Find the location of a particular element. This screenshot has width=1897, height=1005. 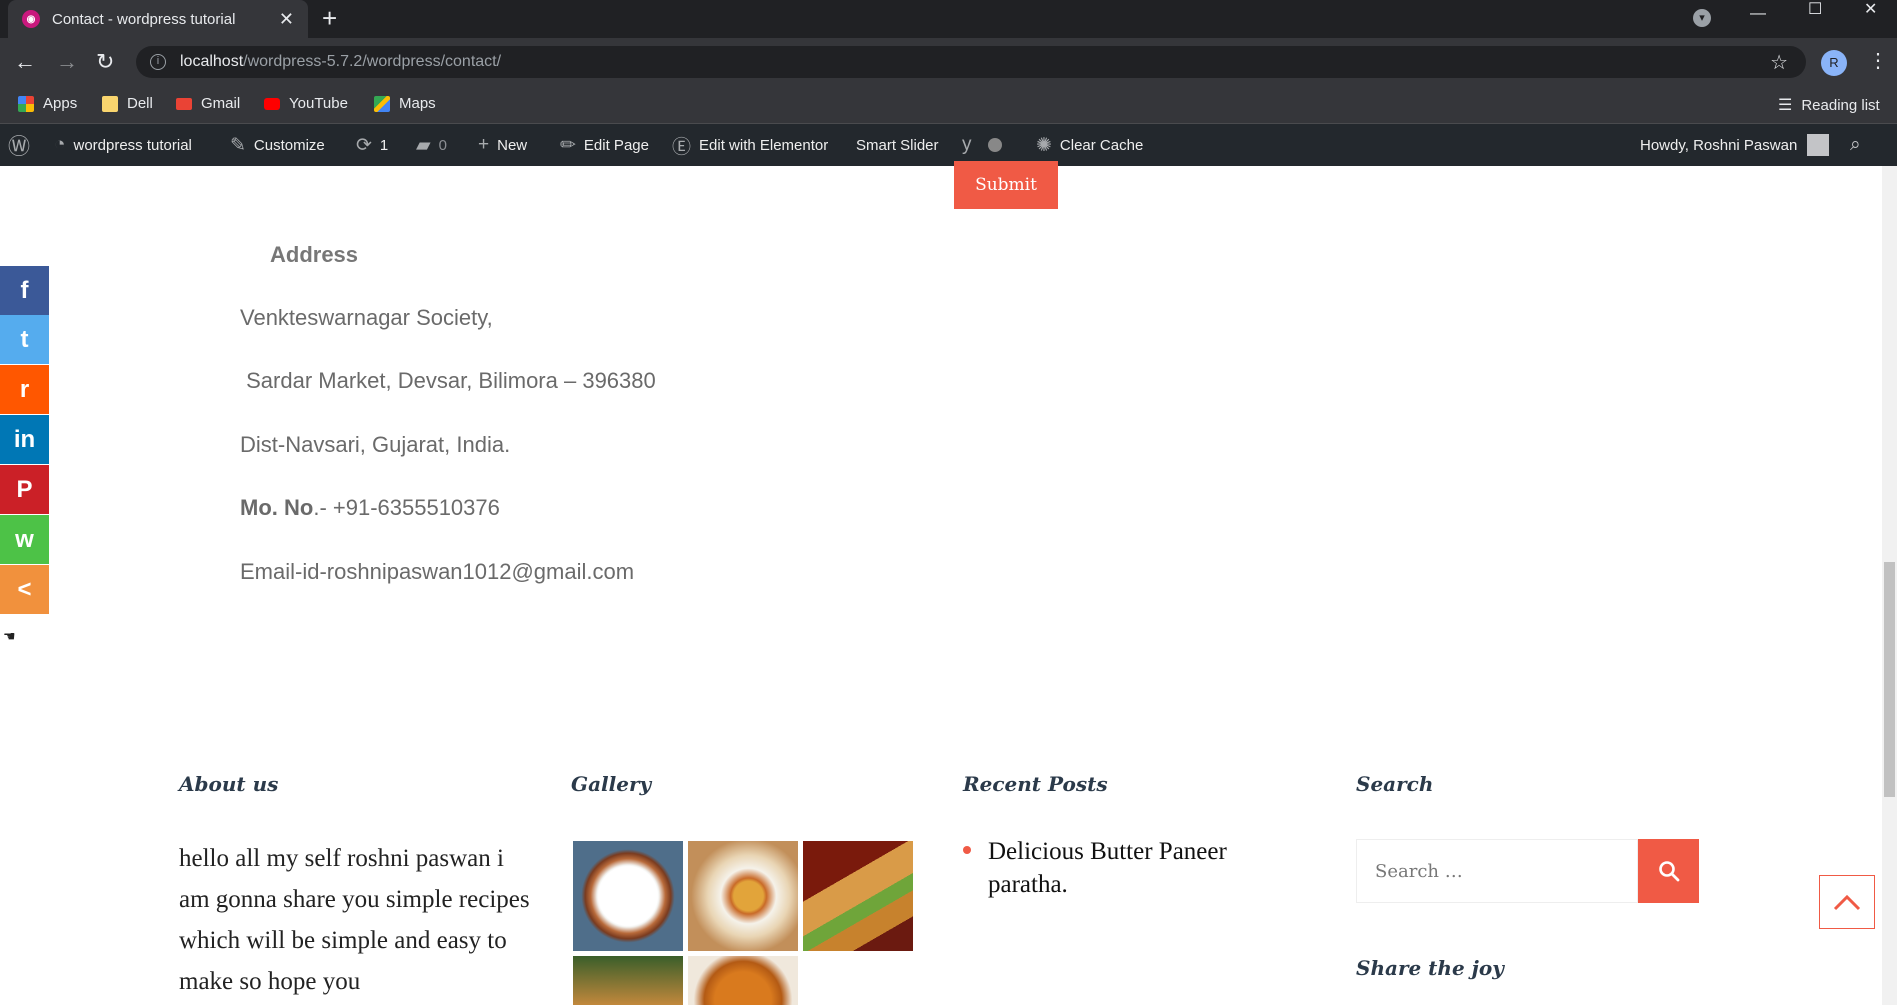

twitter-share-button: t is located at coordinates (24, 339).